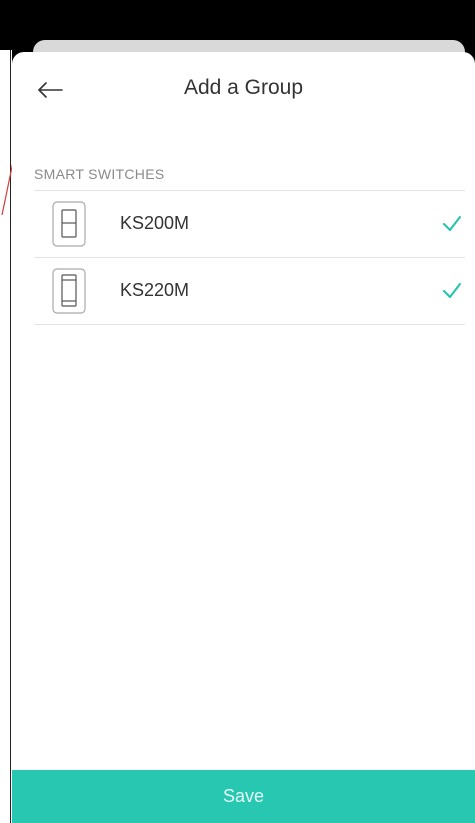 This screenshot has height=823, width=475. Describe the element at coordinates (155, 290) in the screenshot. I see `device-name: KS220M` at that location.